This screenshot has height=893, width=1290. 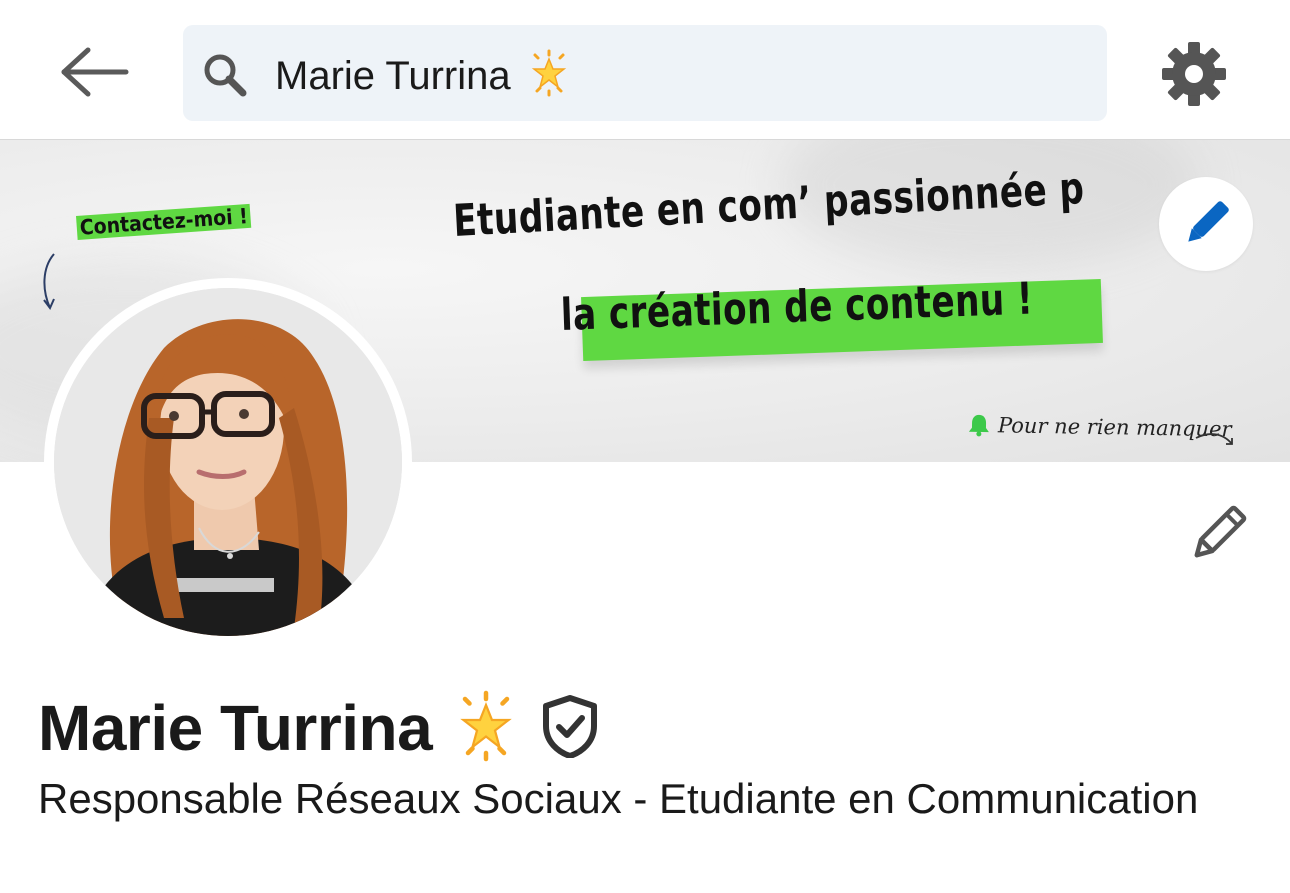 I want to click on search-icon, so click(x=225, y=75).